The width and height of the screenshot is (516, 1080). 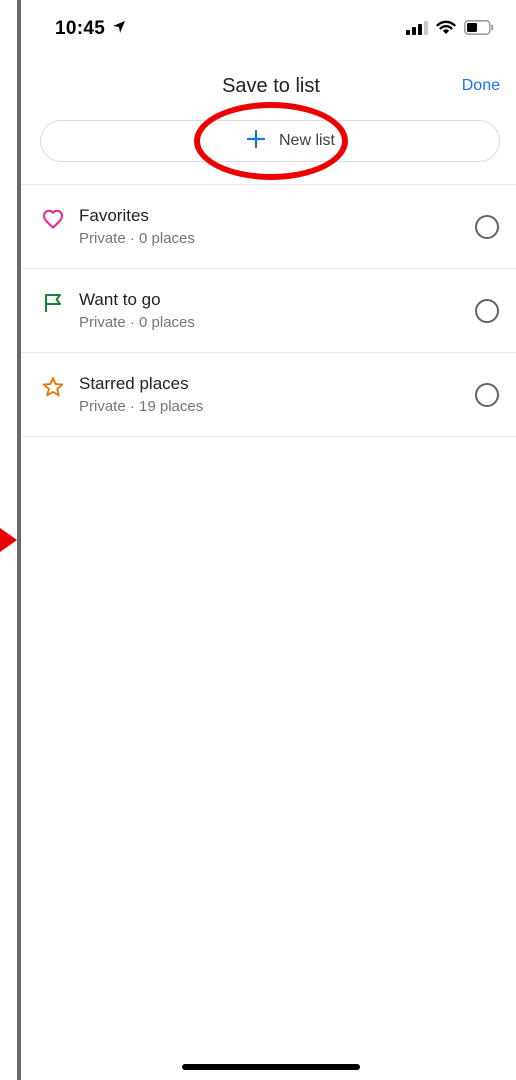 I want to click on list-item-starred-places: Starred places Private · 19 places, so click(x=268, y=395).